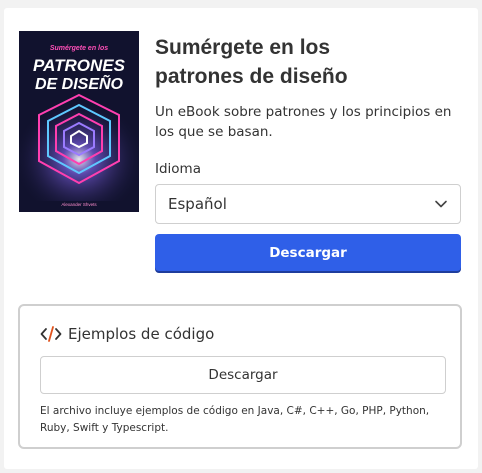 The height and width of the screenshot is (473, 482). I want to click on cover-author: Alexander Shvets, so click(79, 204).